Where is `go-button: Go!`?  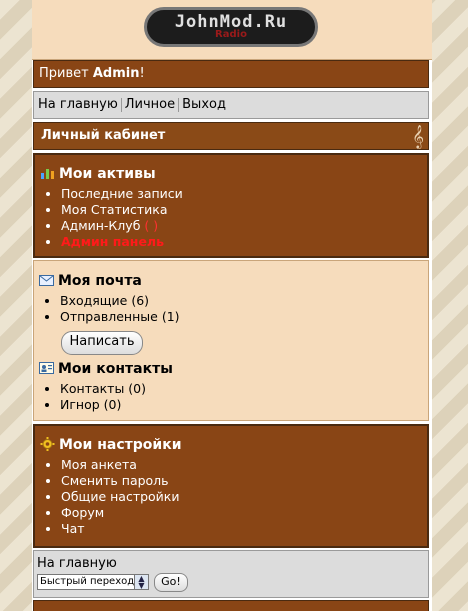
go-button: Go! is located at coordinates (171, 582).